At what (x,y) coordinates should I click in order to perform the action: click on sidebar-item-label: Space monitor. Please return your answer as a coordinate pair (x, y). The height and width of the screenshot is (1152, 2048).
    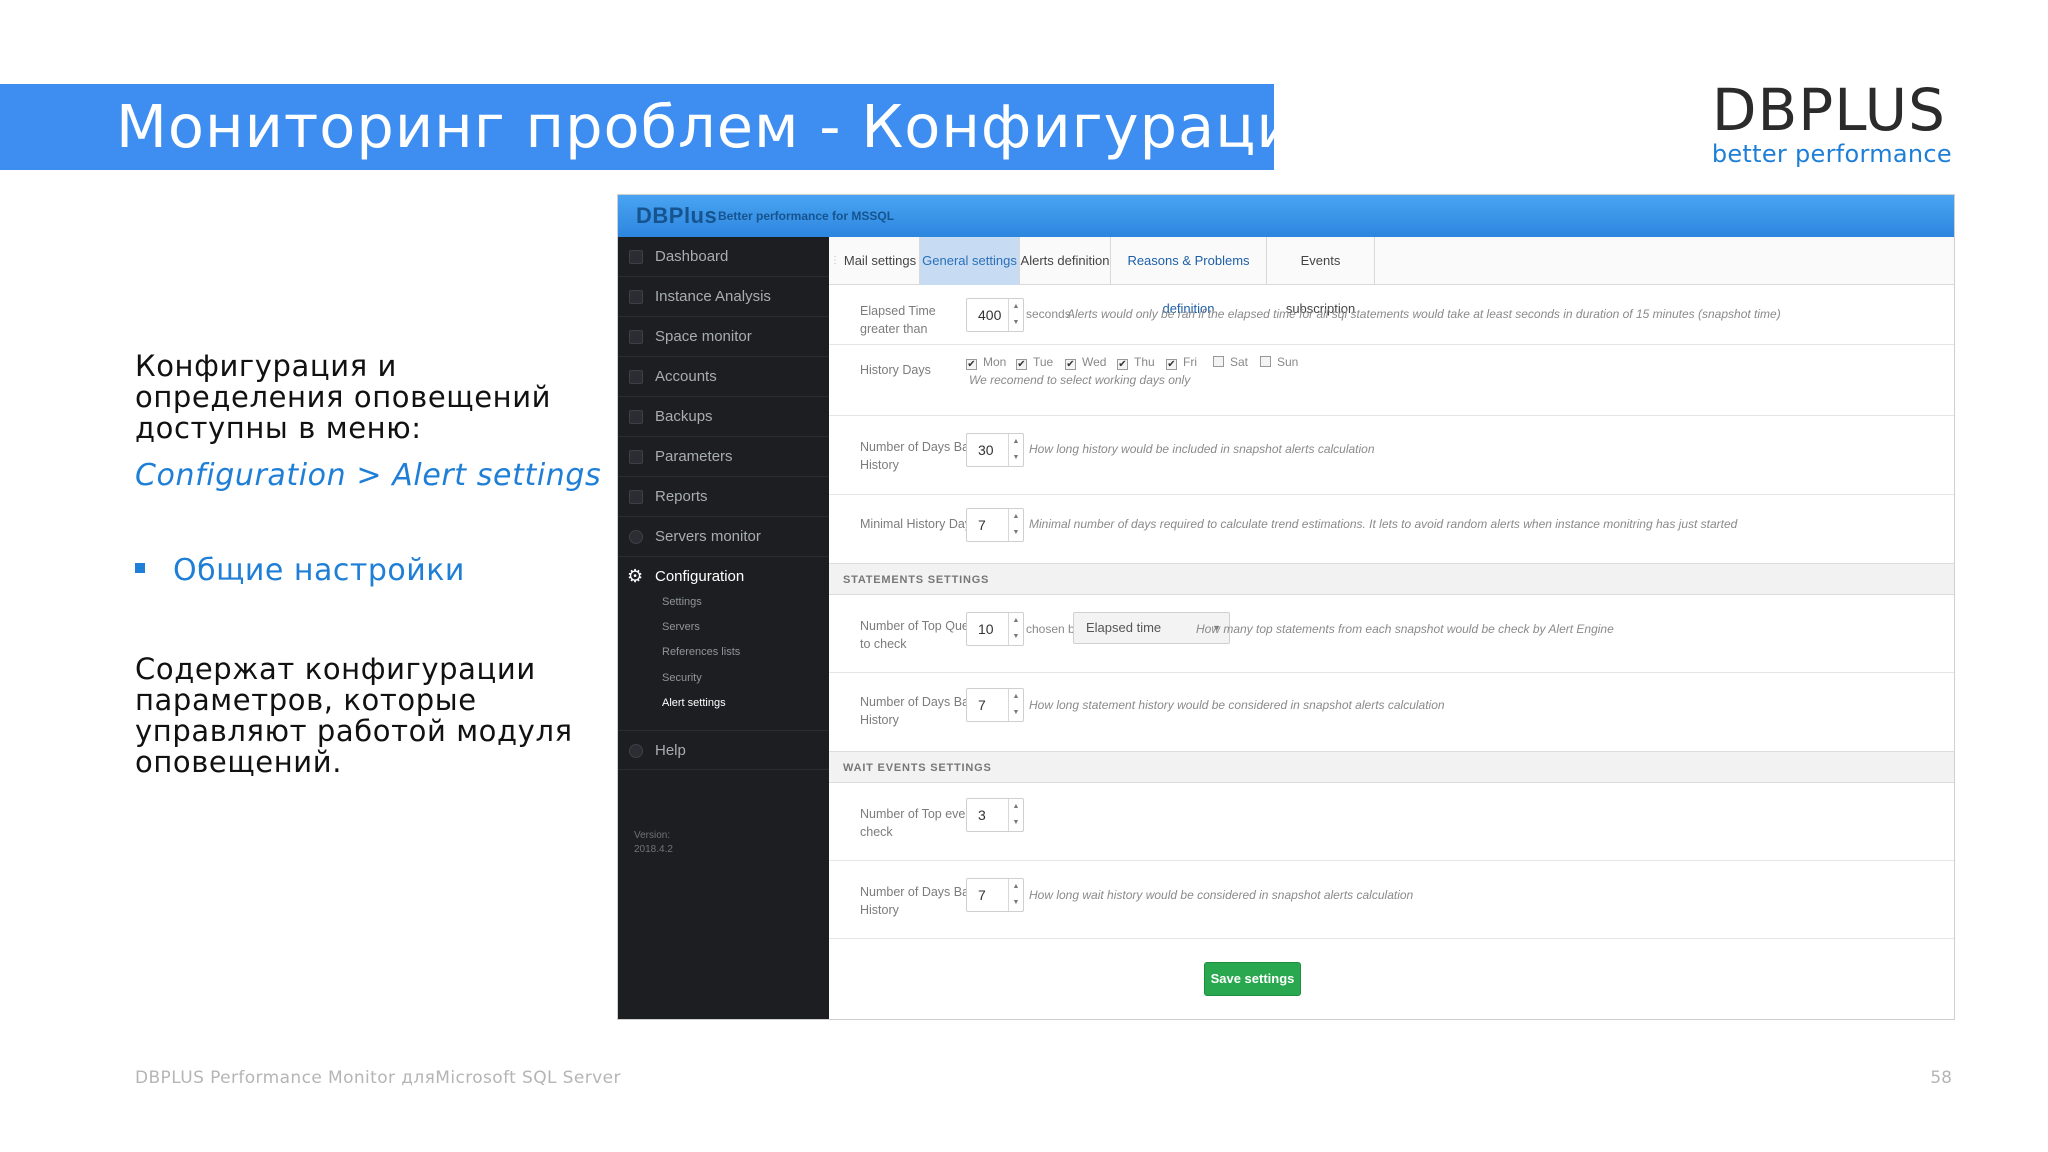
    Looking at the image, I should click on (703, 336).